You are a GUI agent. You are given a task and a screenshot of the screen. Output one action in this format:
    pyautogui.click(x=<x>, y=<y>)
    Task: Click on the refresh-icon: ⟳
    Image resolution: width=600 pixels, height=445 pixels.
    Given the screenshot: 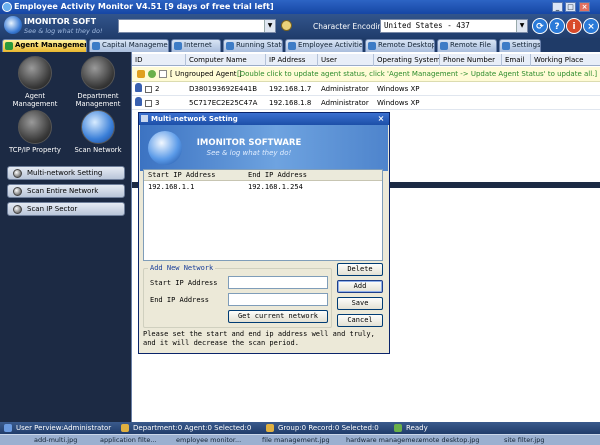 What is the action you would take?
    pyautogui.click(x=540, y=26)
    